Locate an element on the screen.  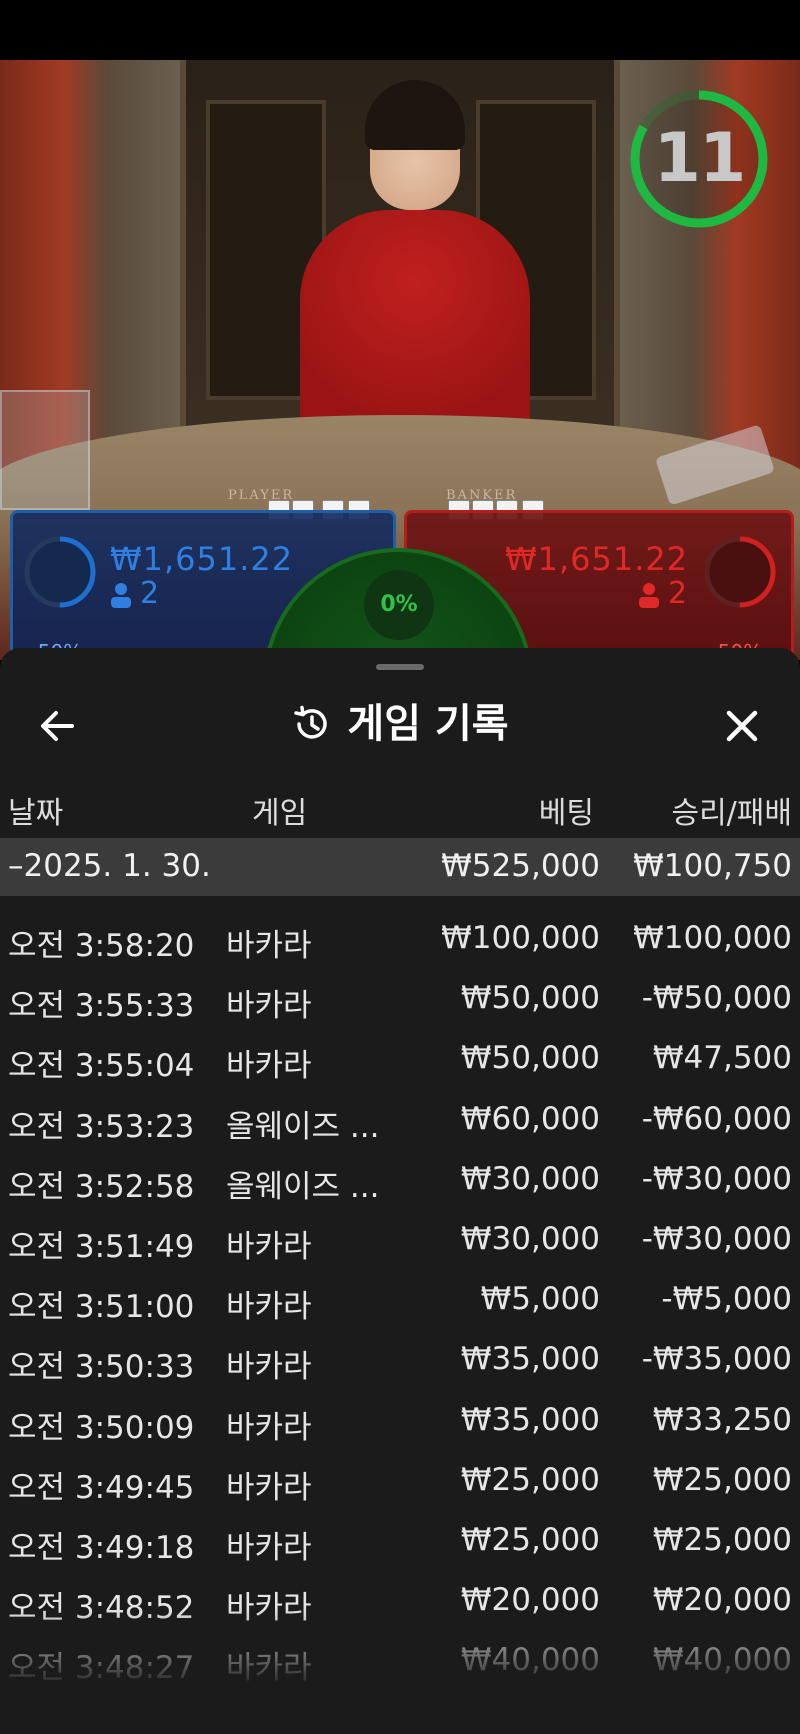
status-bar-area is located at coordinates (400, 30).